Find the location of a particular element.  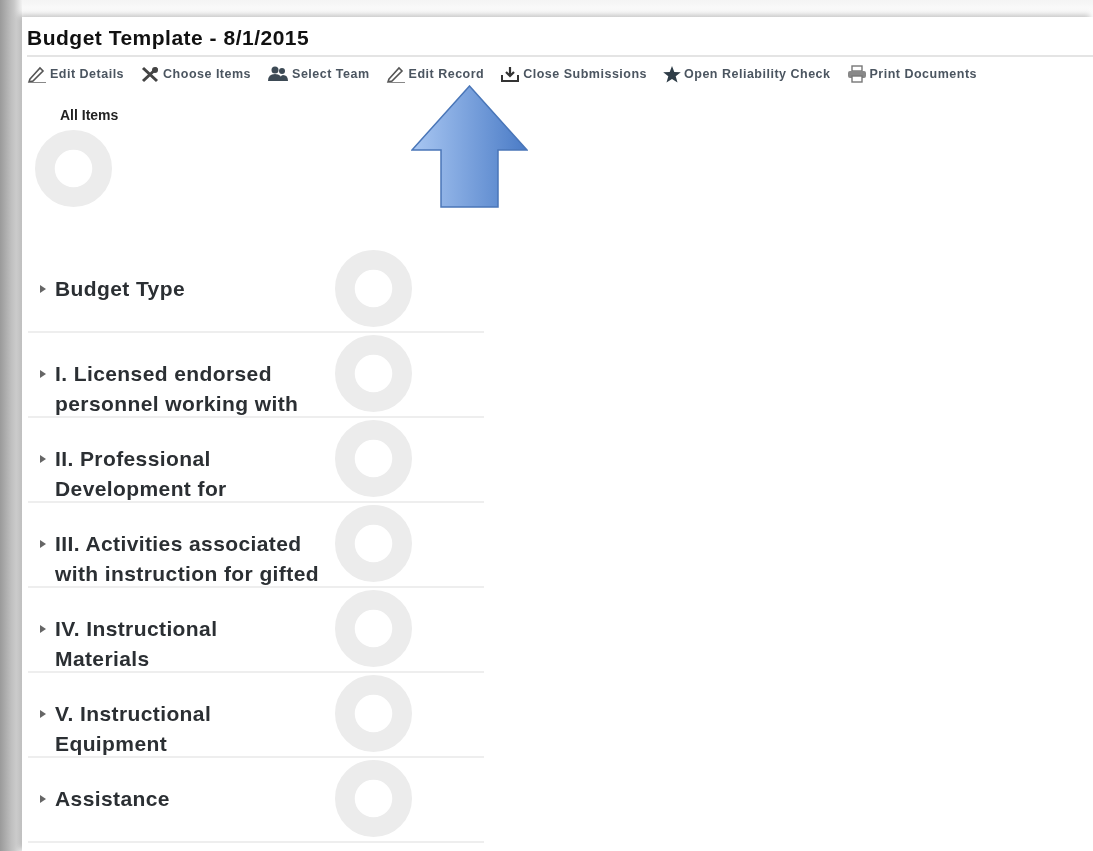

window-title: Budget Template - 8/1/2015 is located at coordinates (560, 40).